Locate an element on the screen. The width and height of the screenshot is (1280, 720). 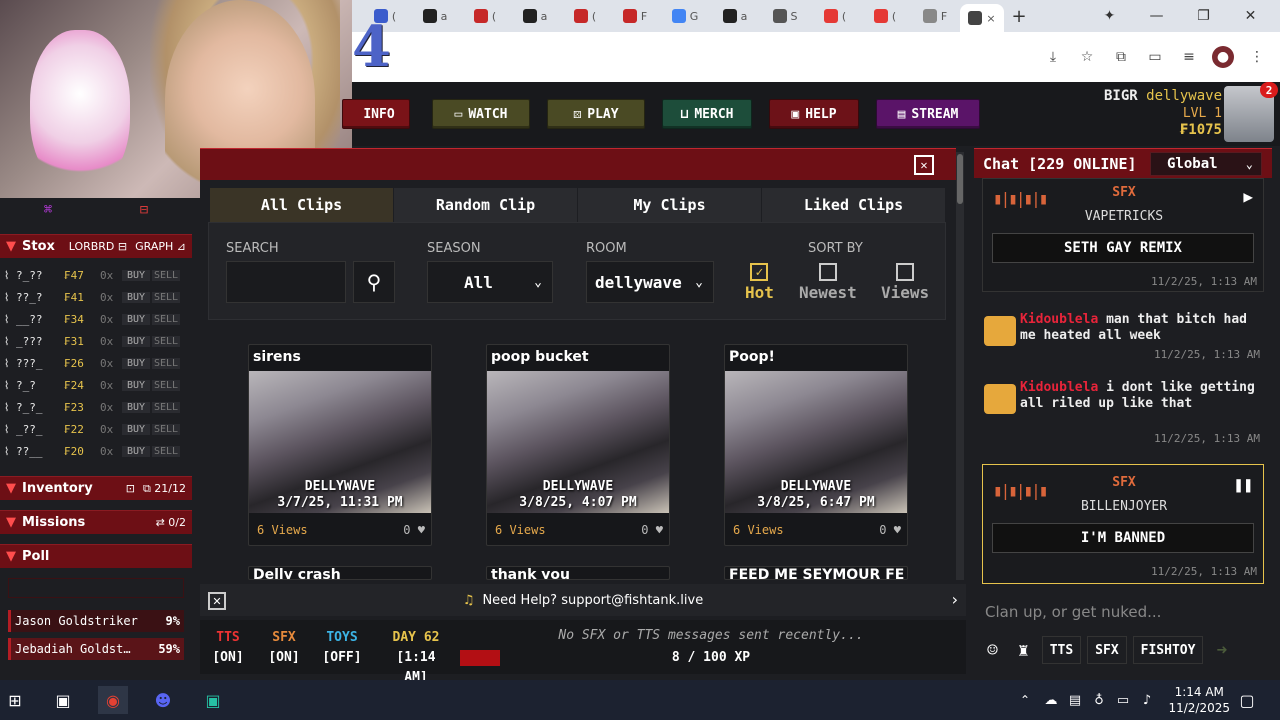
scroll-thumb is located at coordinates (960, 179).